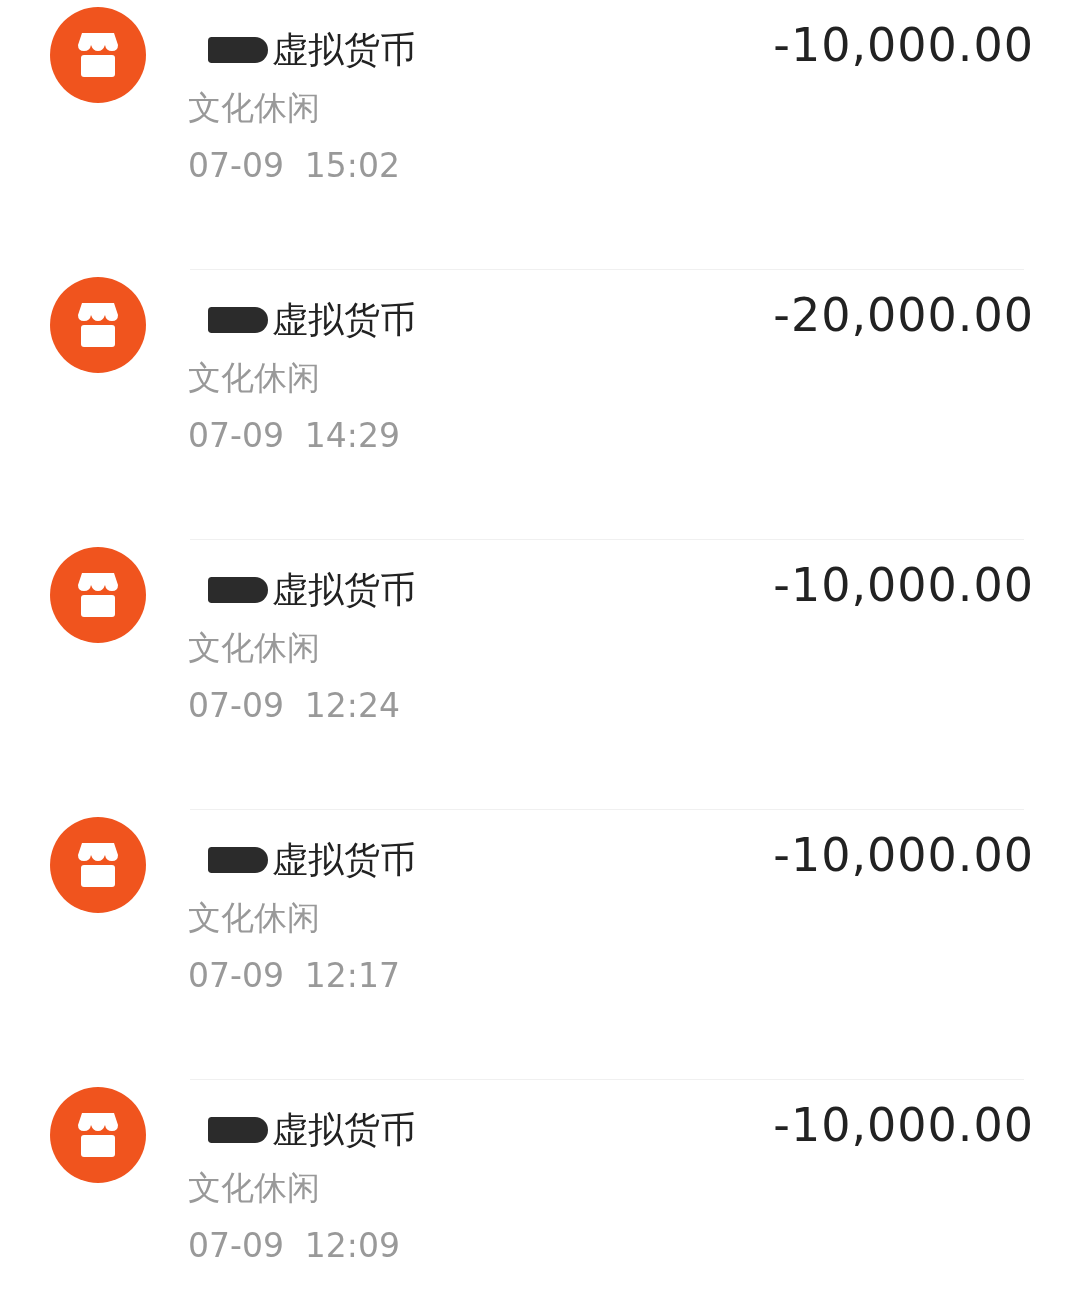  I want to click on transaction-time: 07-09 14:29, so click(294, 436).